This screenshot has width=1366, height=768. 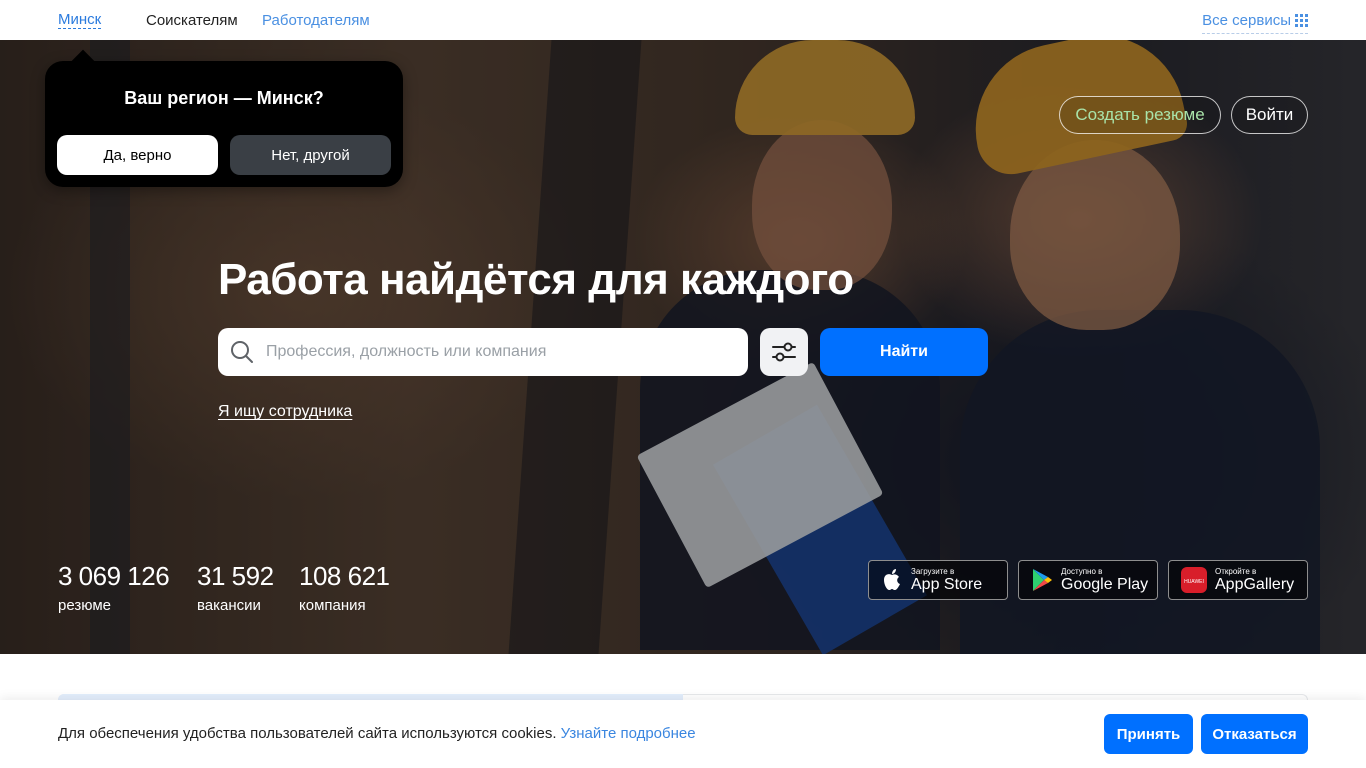 I want to click on app-store-badge: Загрузите в App Store, so click(x=938, y=580).